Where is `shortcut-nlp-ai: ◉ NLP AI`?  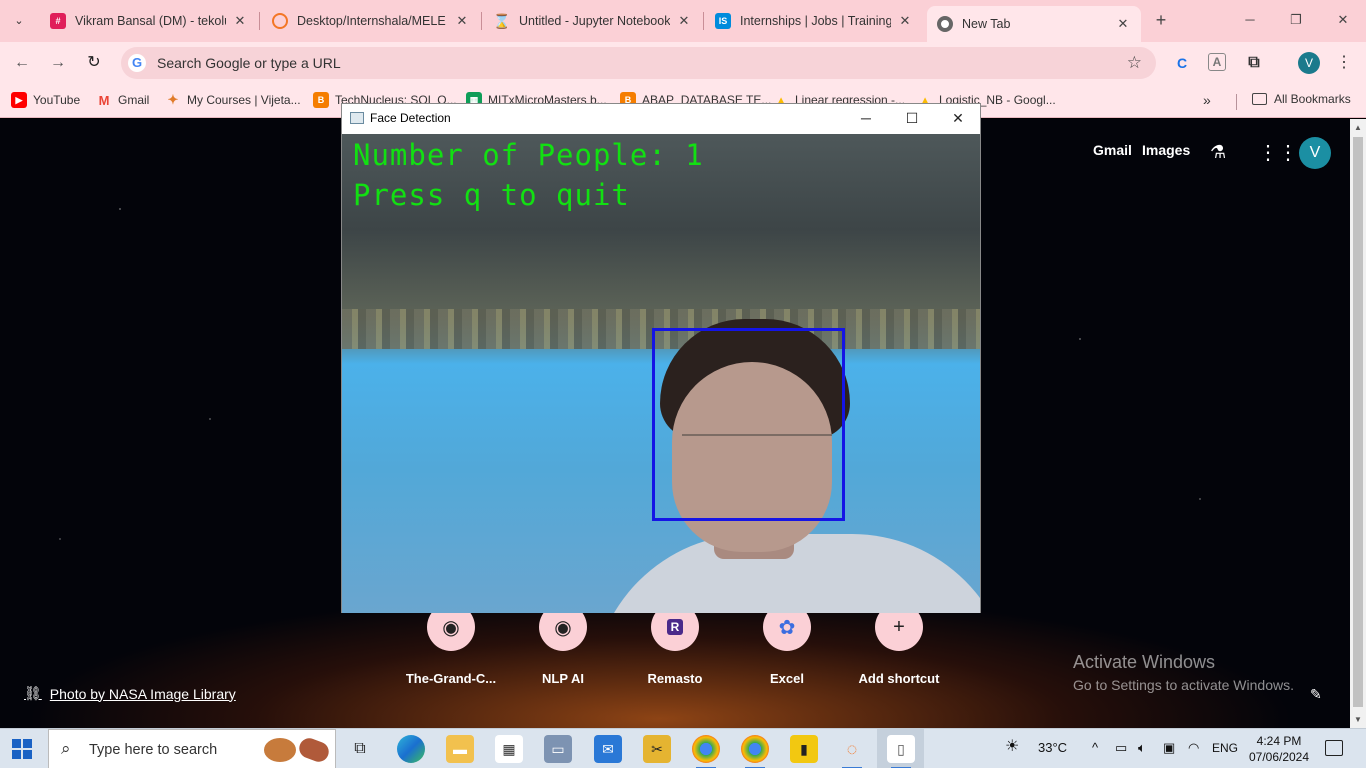
shortcut-nlp-ai: ◉ NLP AI is located at coordinates (563, 644).